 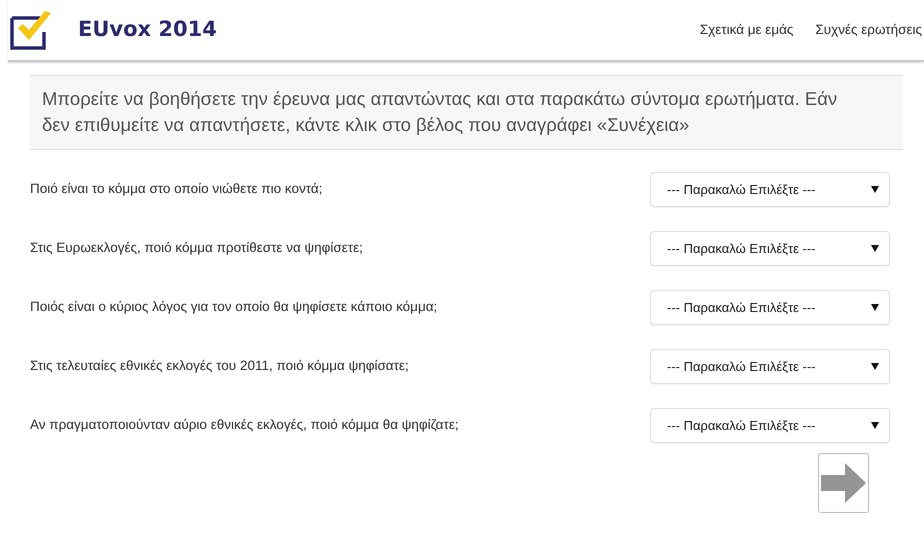 I want to click on question-label: Ποιός είναι ο κύριος λόγος για τον οποίο θα ψηφίσετε κάποιο κόμμα;, so click(x=234, y=307).